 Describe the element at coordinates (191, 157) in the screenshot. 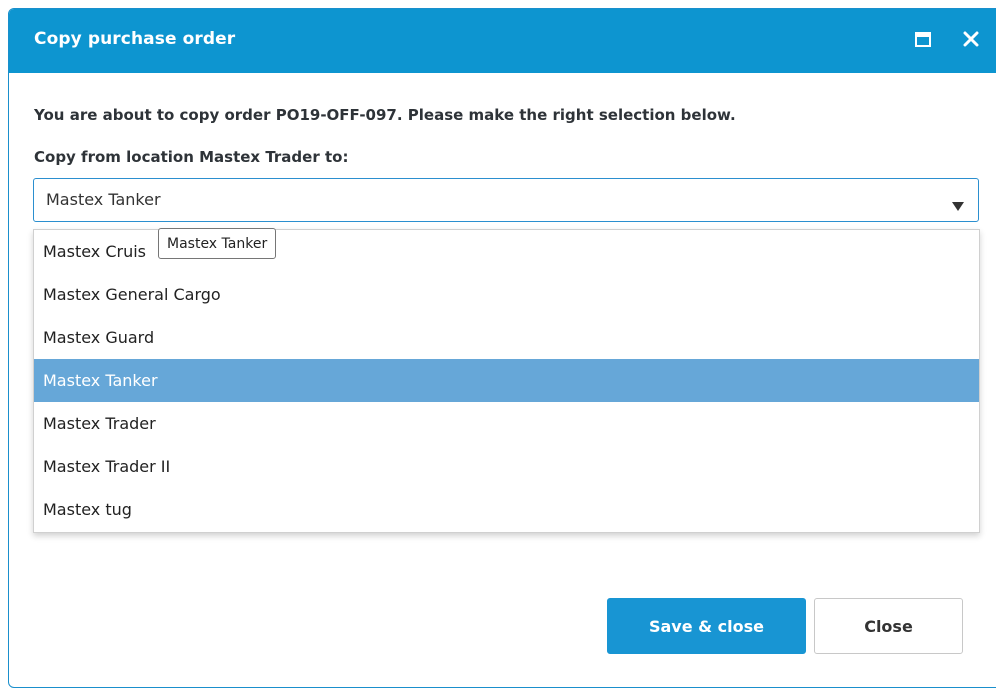

I see `copy-location-label: Copy from location Mastex Trader to:` at that location.